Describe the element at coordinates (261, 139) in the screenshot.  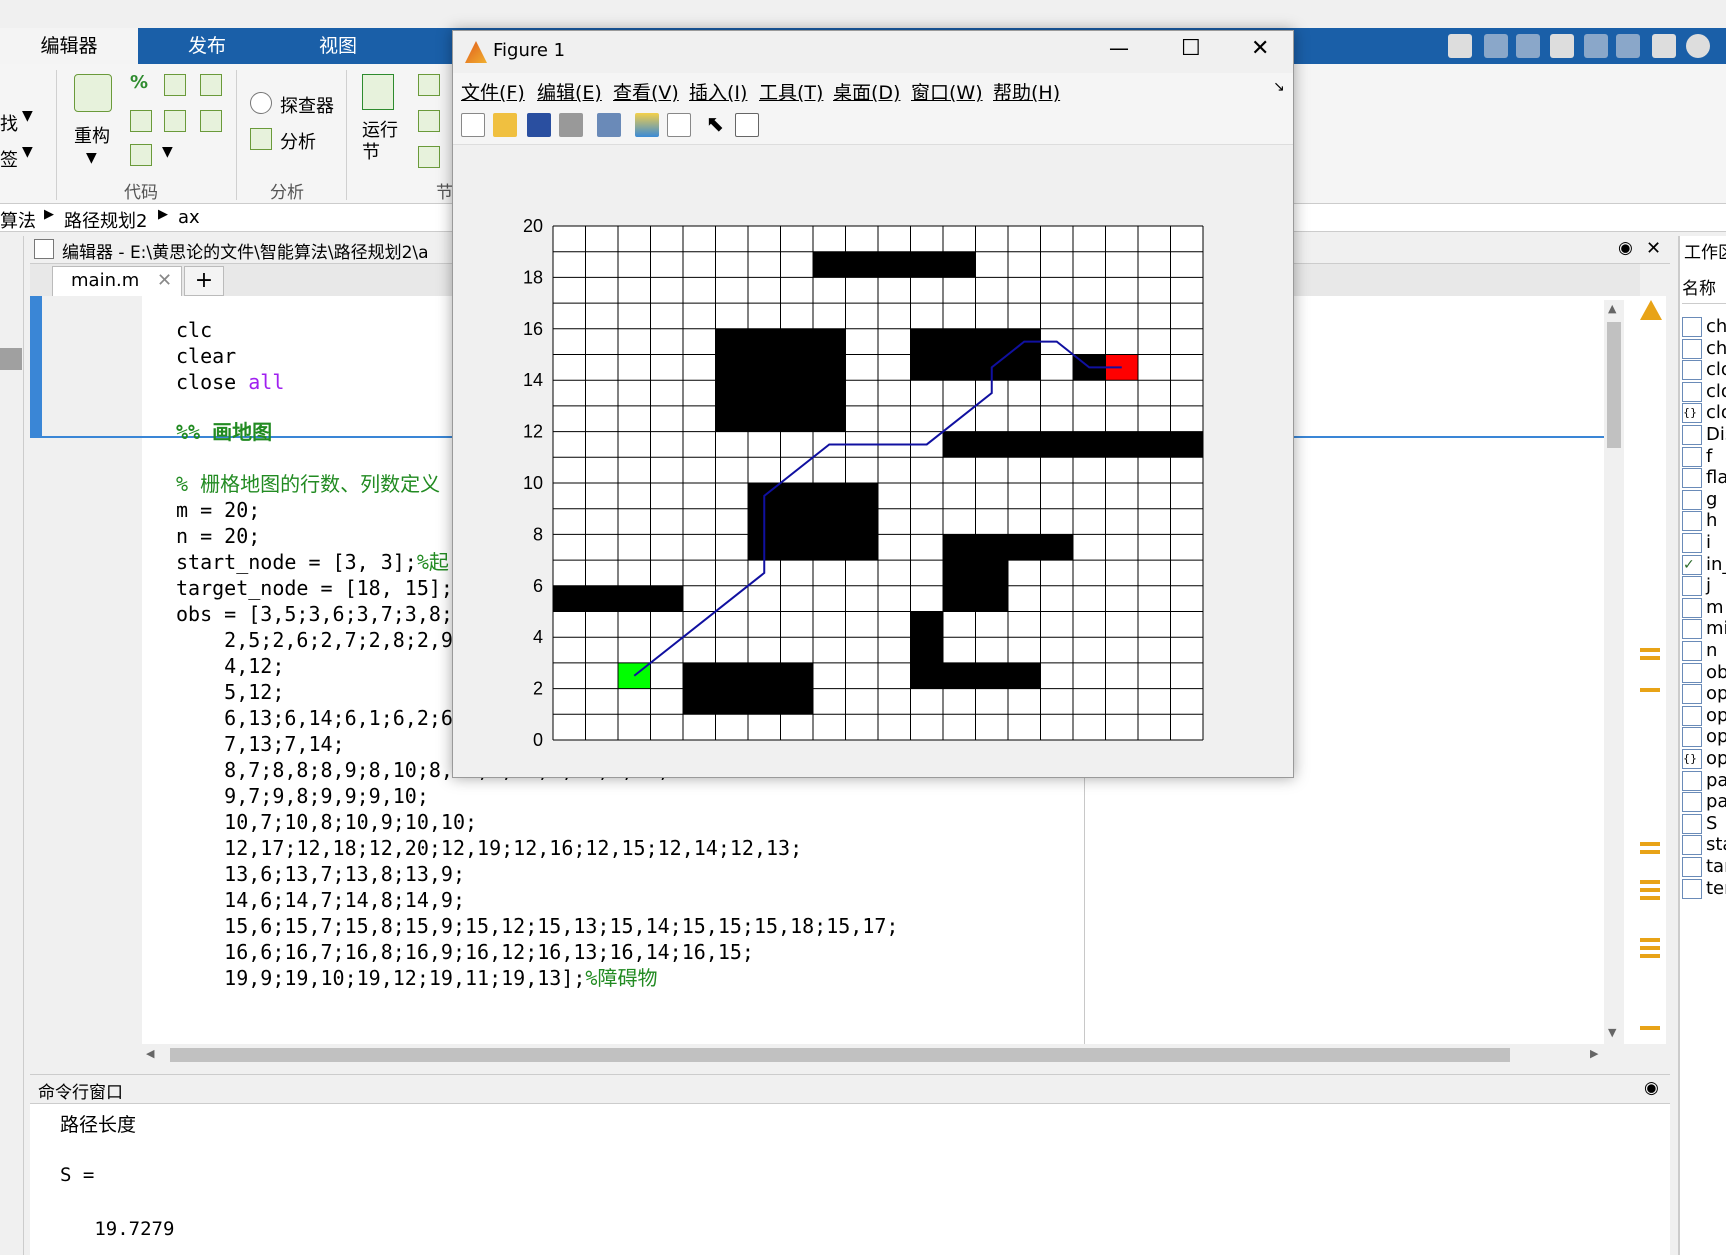
I see `analyze-icon` at that location.